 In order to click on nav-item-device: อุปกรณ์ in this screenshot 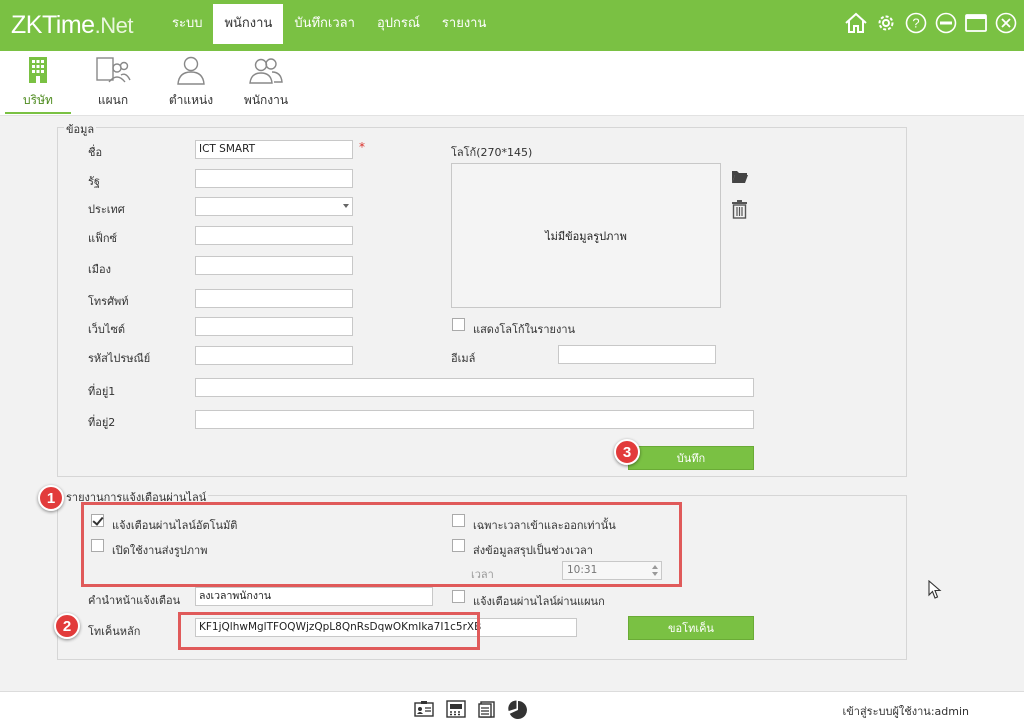, I will do `click(398, 24)`.